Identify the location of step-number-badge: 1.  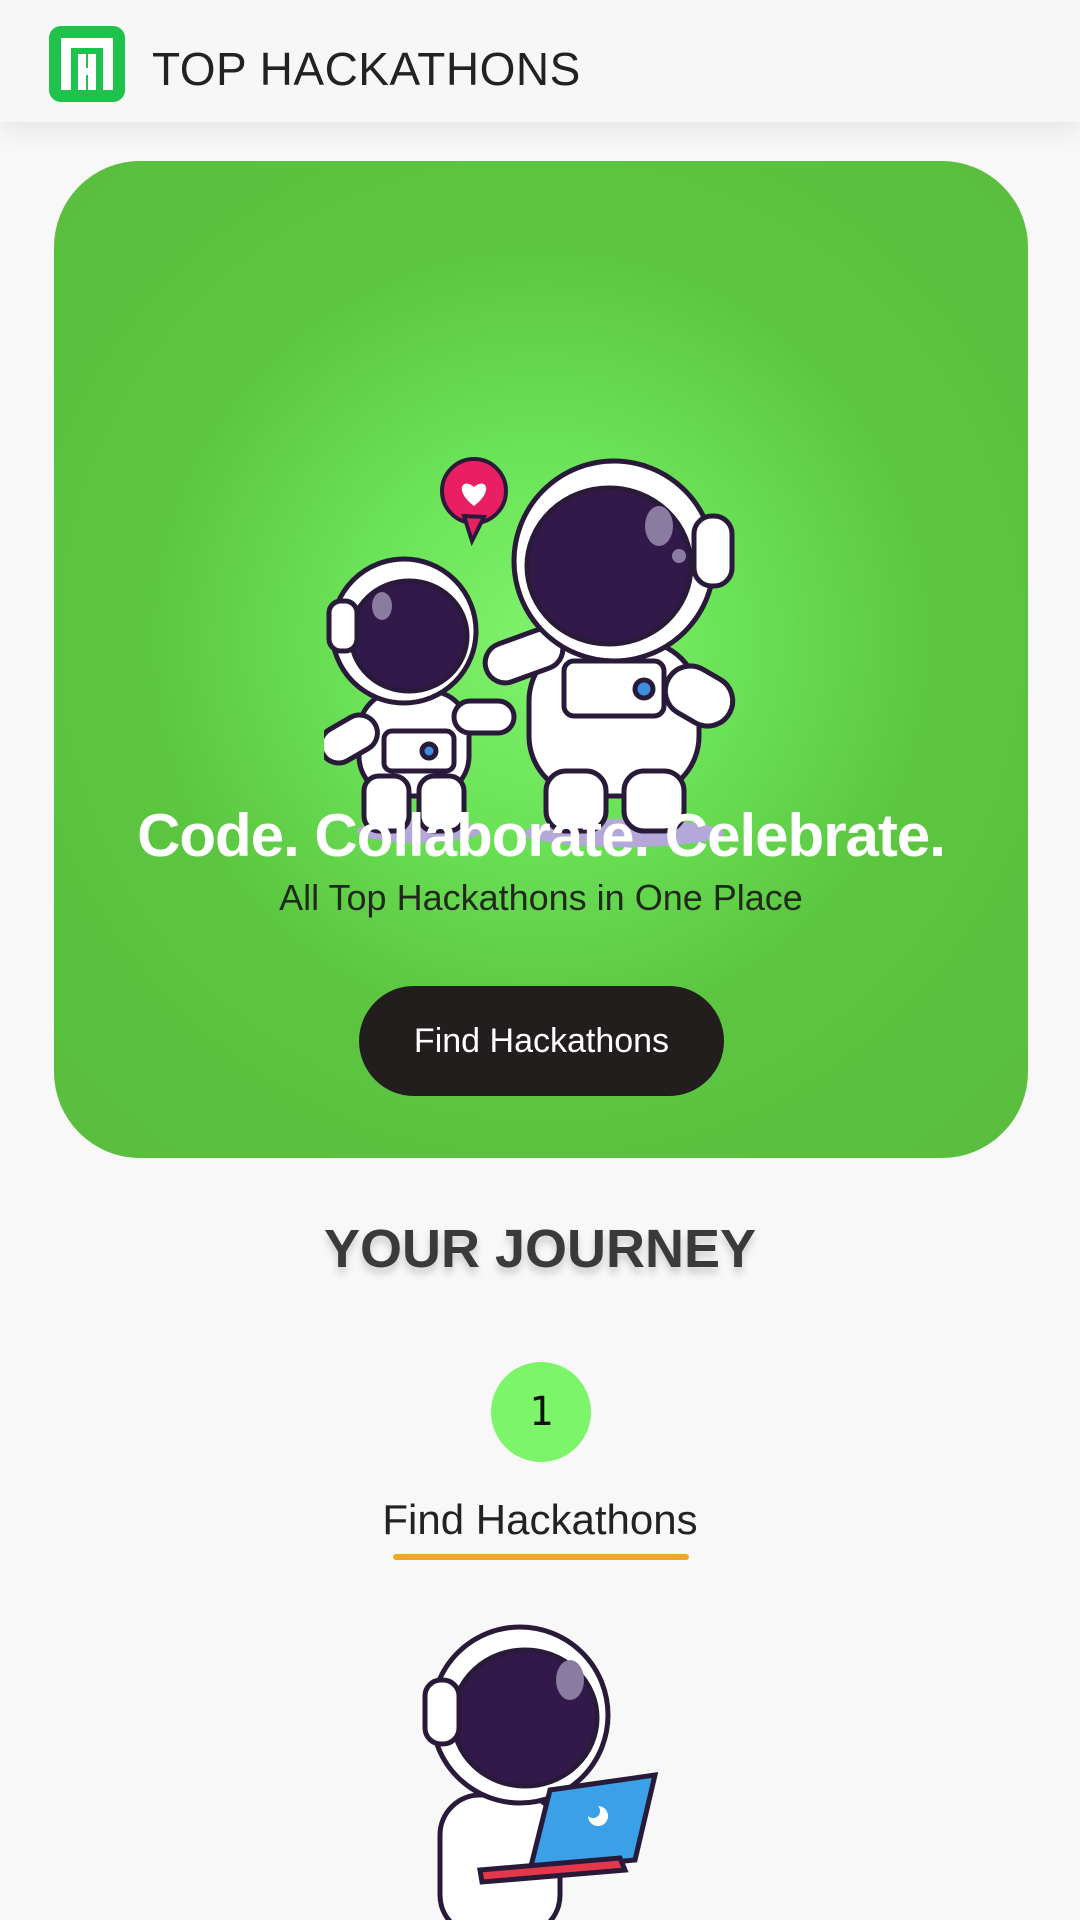
(541, 1412).